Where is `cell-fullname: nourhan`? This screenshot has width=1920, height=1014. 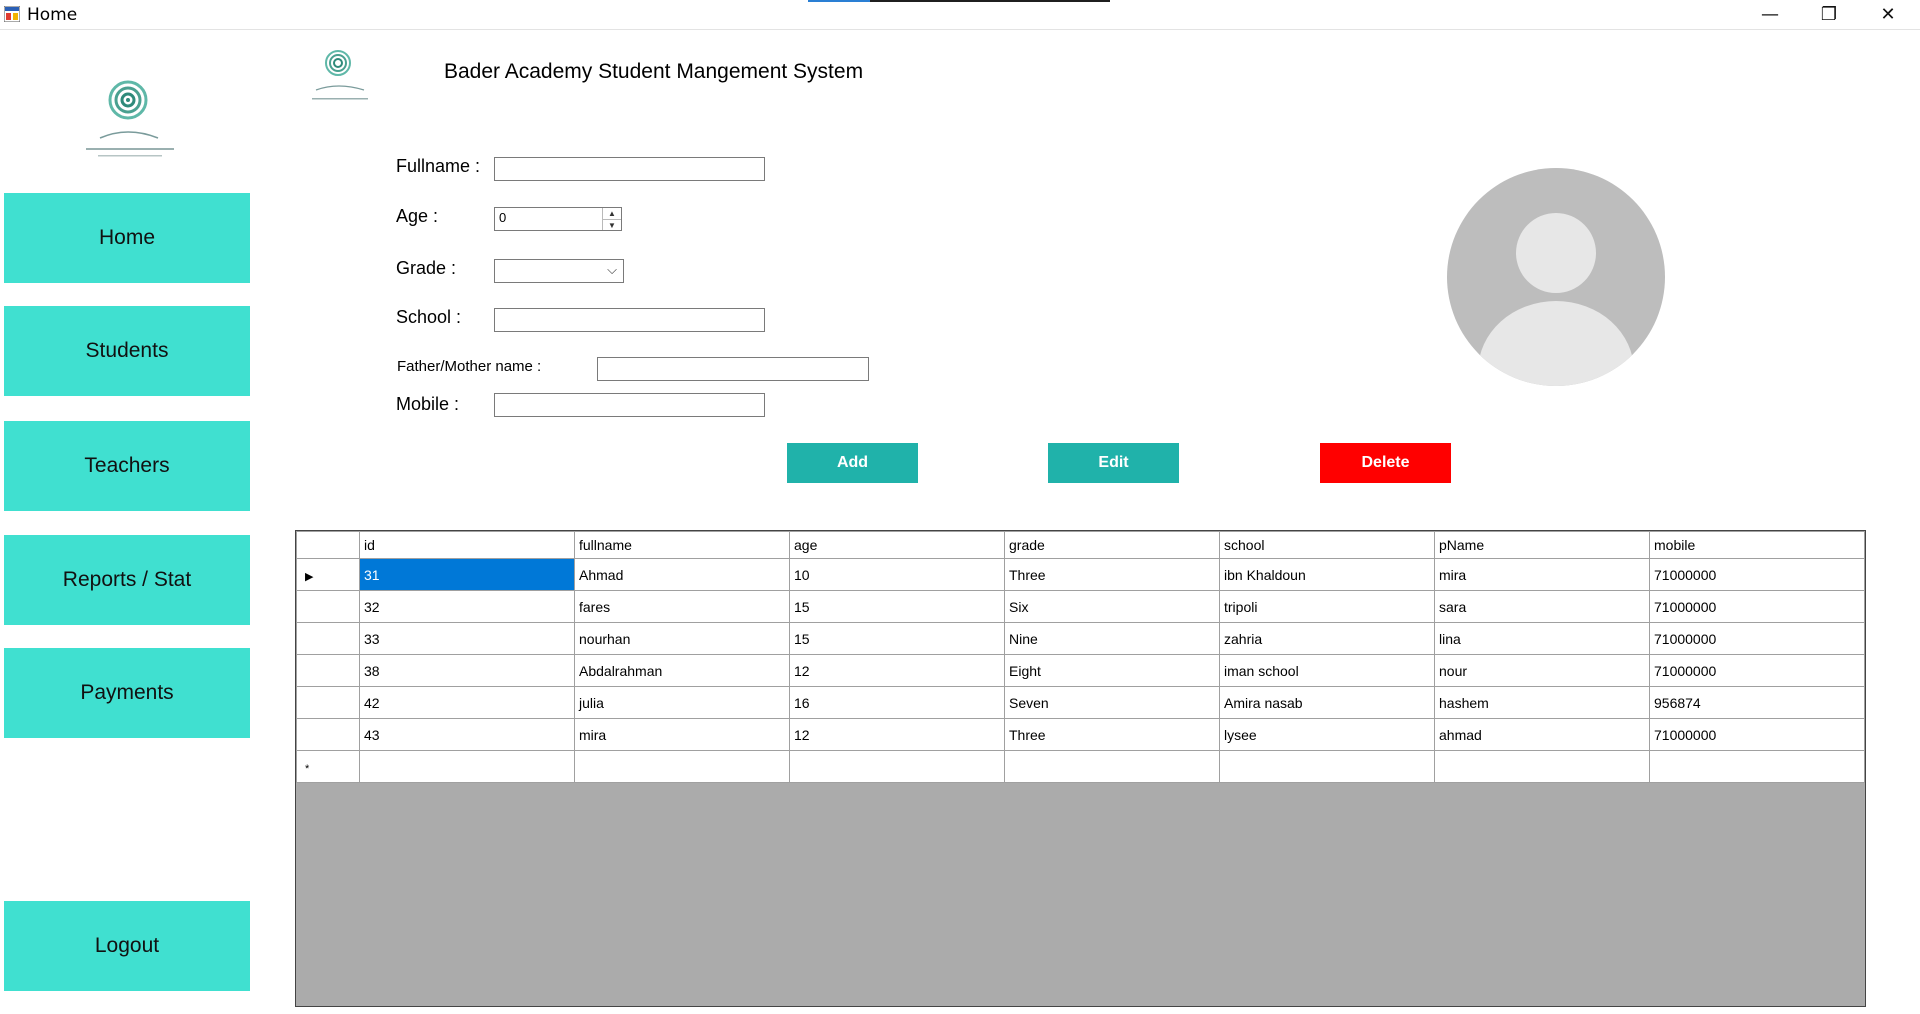 cell-fullname: nourhan is located at coordinates (682, 638).